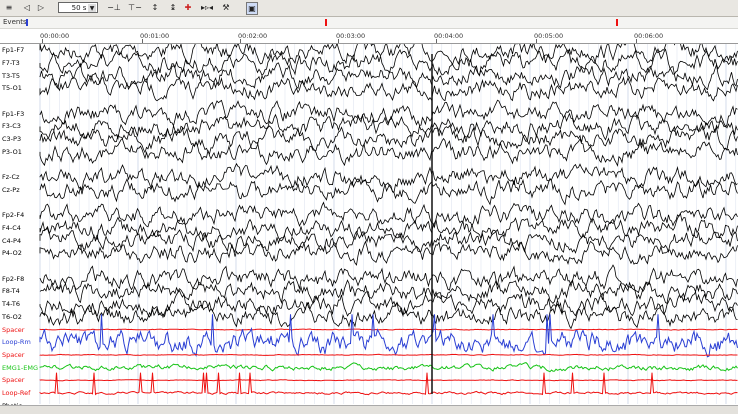 The width and height of the screenshot is (738, 414). I want to click on channel-label: F8-T4, so click(11, 291).